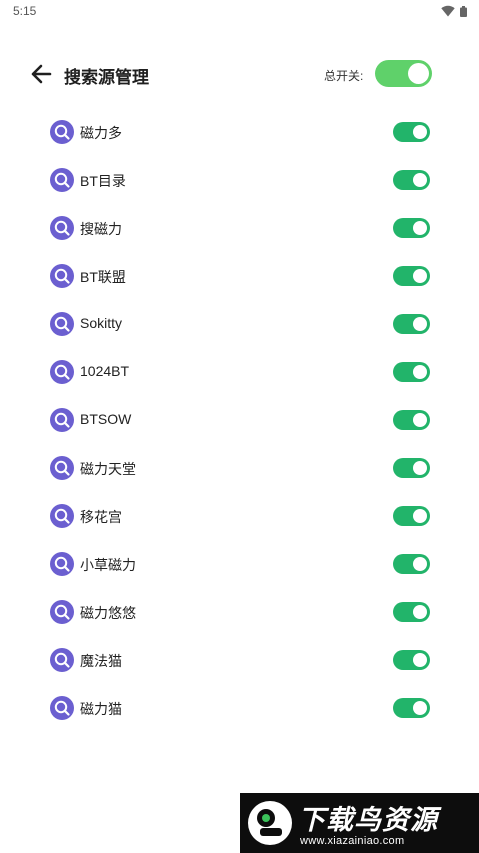  I want to click on master-switch-label: 总开关:, so click(344, 76).